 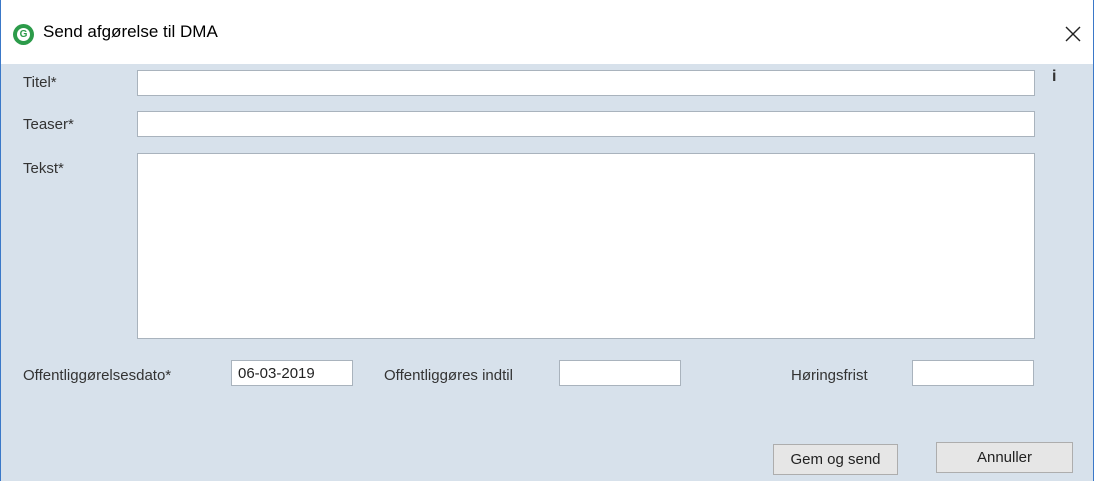 What do you see at coordinates (1054, 77) in the screenshot?
I see `info-icon: i` at bounding box center [1054, 77].